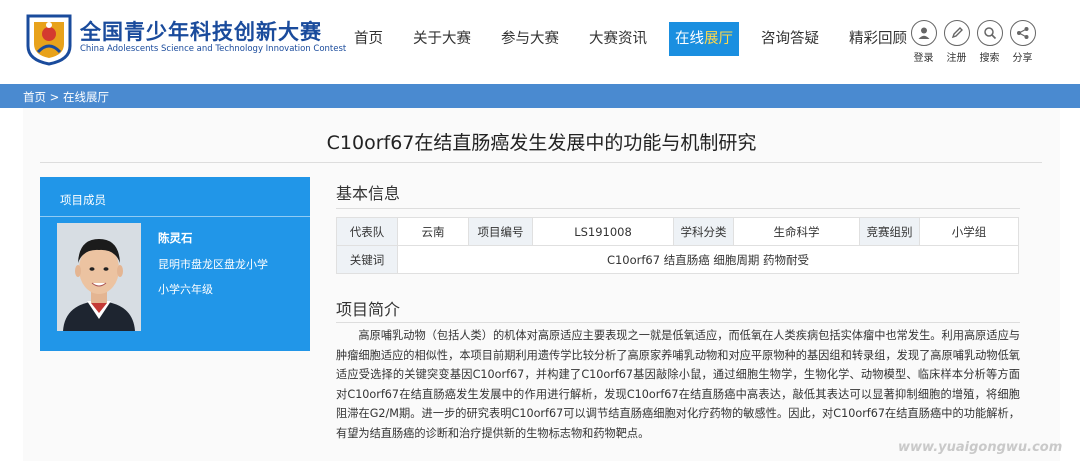  I want to click on breadcrumb-bar: 首页 > 在线展厅, so click(540, 96).